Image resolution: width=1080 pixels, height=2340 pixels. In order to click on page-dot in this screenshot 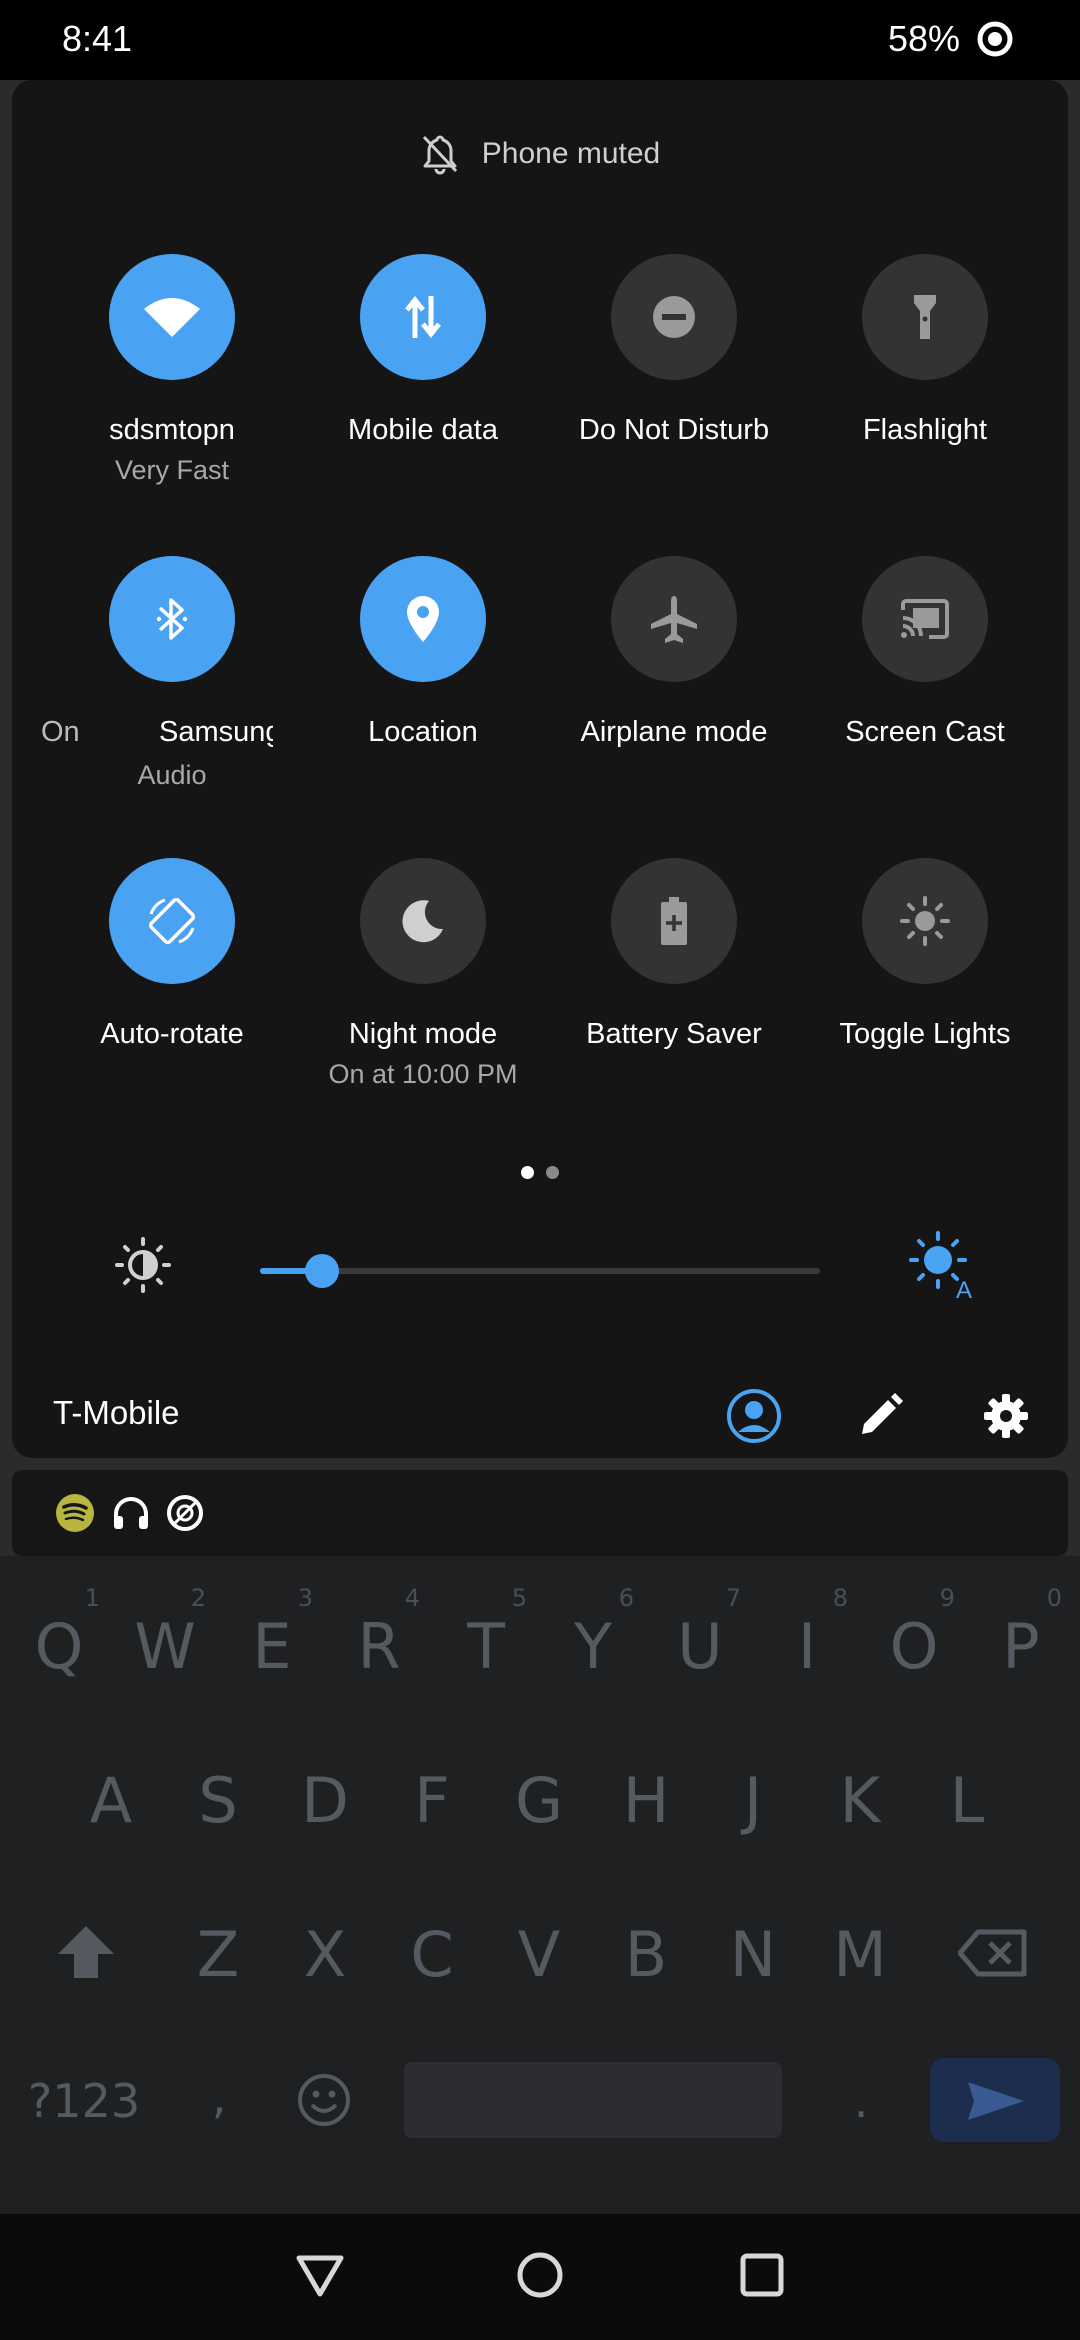, I will do `click(552, 1172)`.